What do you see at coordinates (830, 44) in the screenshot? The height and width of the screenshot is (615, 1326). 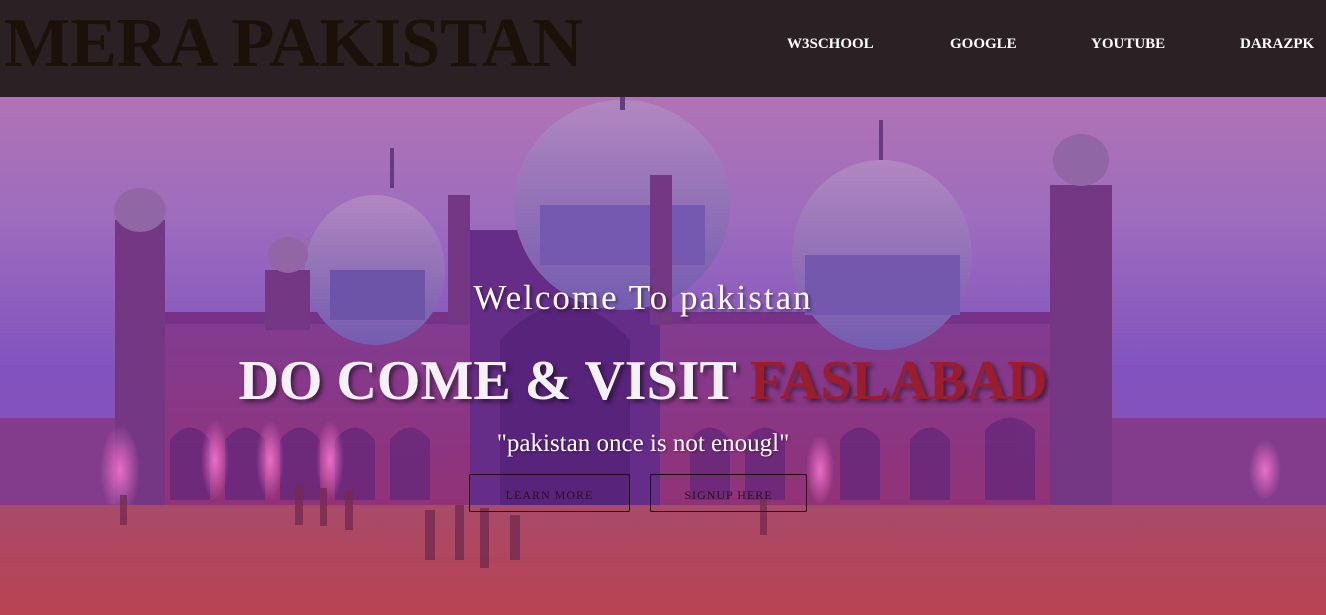 I see `nav-link-w3school: W3SCHOOL` at bounding box center [830, 44].